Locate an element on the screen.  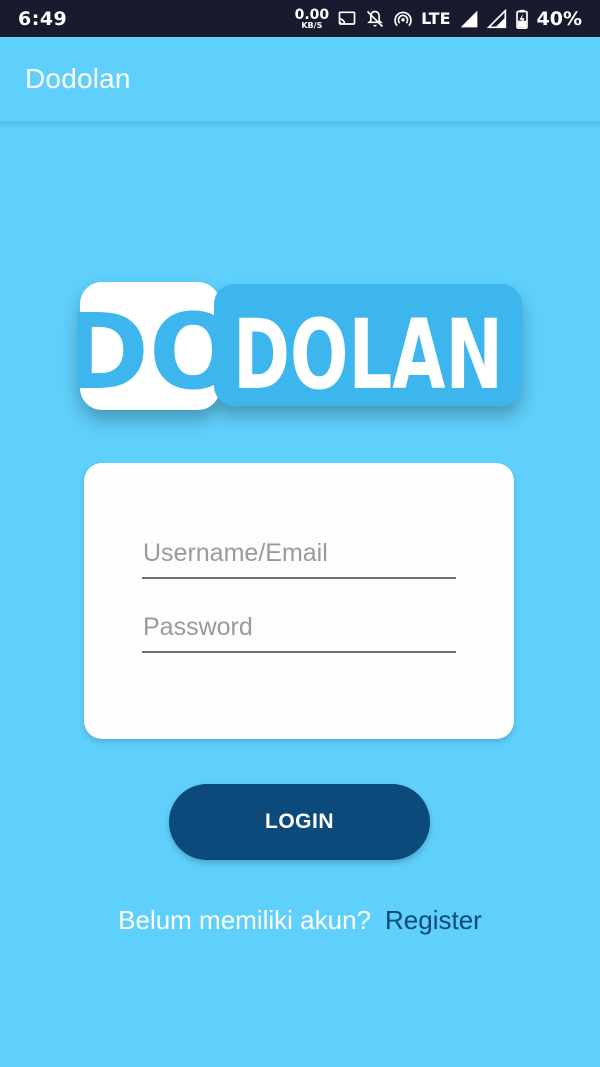
username-field is located at coordinates (299, 557).